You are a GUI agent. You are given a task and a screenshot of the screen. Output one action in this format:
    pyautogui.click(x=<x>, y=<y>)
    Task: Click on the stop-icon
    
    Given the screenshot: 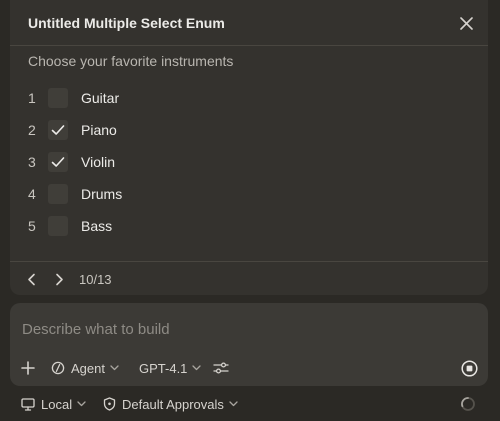 What is the action you would take?
    pyautogui.click(x=469, y=368)
    